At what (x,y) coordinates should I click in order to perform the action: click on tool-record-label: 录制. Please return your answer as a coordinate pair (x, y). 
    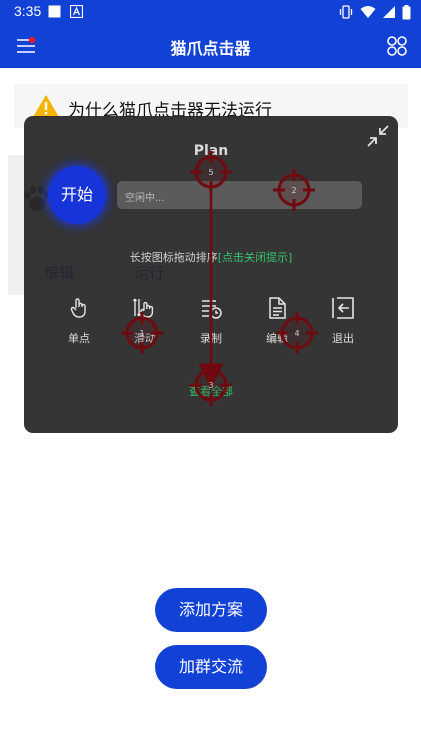
    Looking at the image, I should click on (211, 338).